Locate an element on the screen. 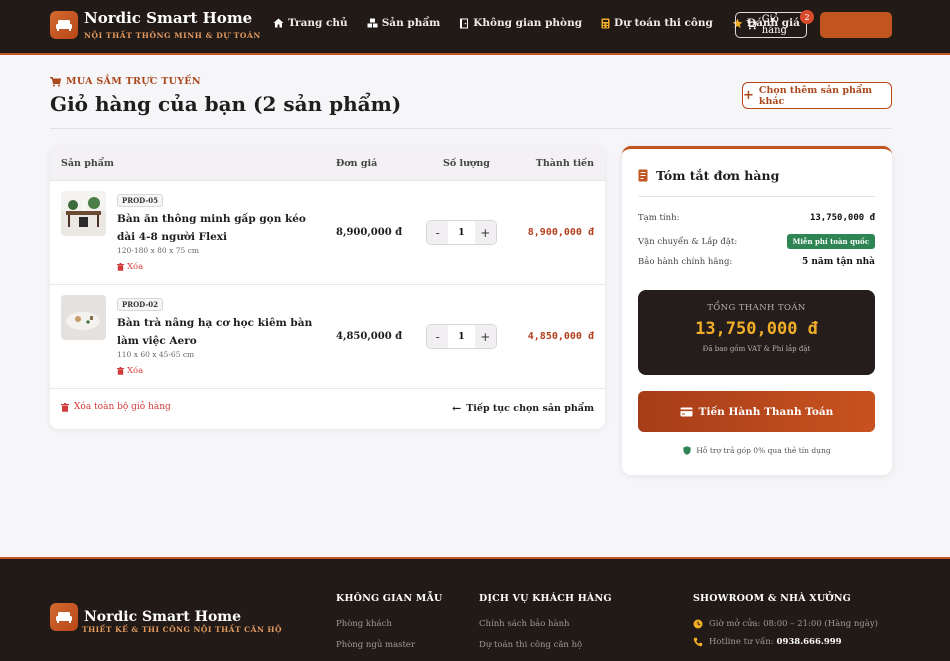  summary-divider is located at coordinates (756, 196).